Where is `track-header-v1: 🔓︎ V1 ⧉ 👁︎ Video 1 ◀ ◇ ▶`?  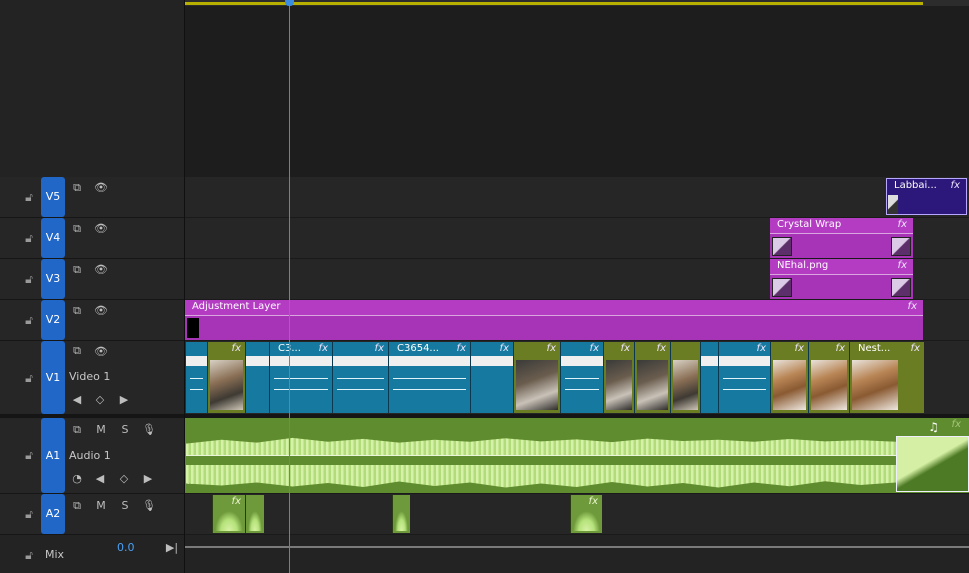 track-header-v1: 🔓︎ V1 ⧉ 👁︎ Video 1 ◀ ◇ ▶ is located at coordinates (92, 378).